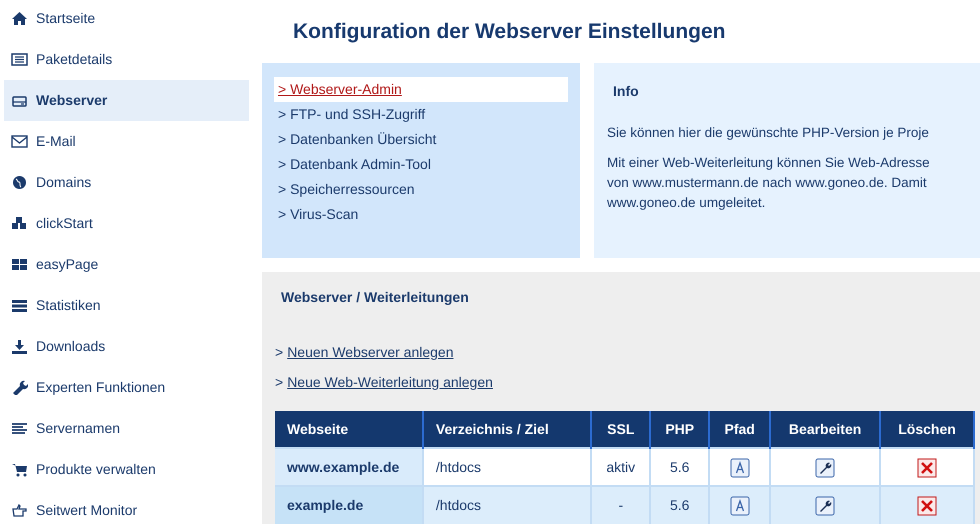  I want to click on submenu-link: > Virus-Scan, so click(421, 214).